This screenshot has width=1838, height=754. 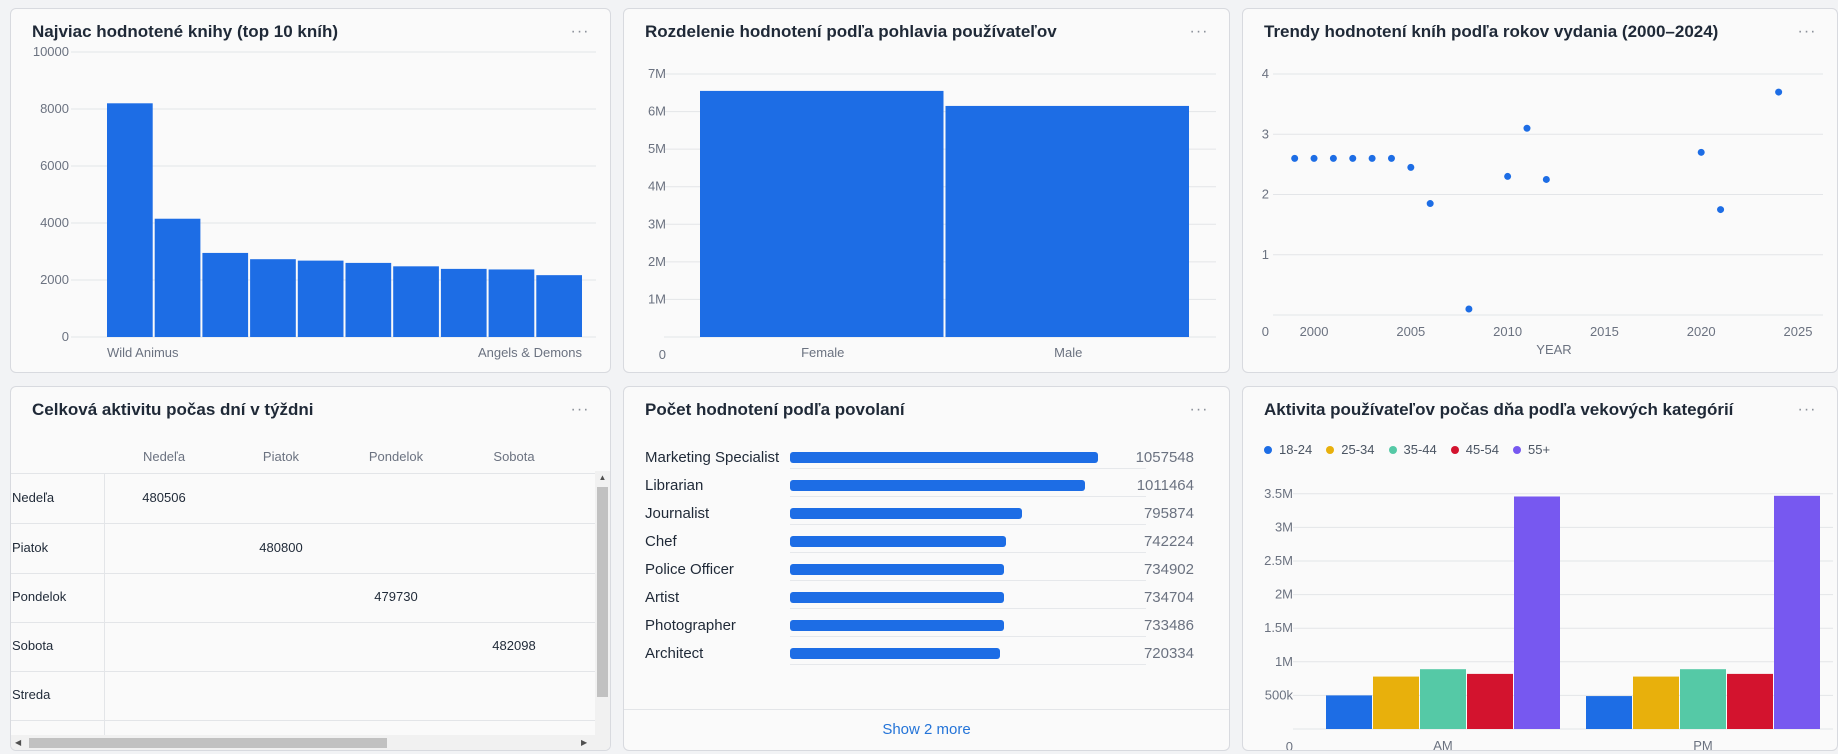 What do you see at coordinates (1284, 661) in the screenshot?
I see `y-tick-label: 1M` at bounding box center [1284, 661].